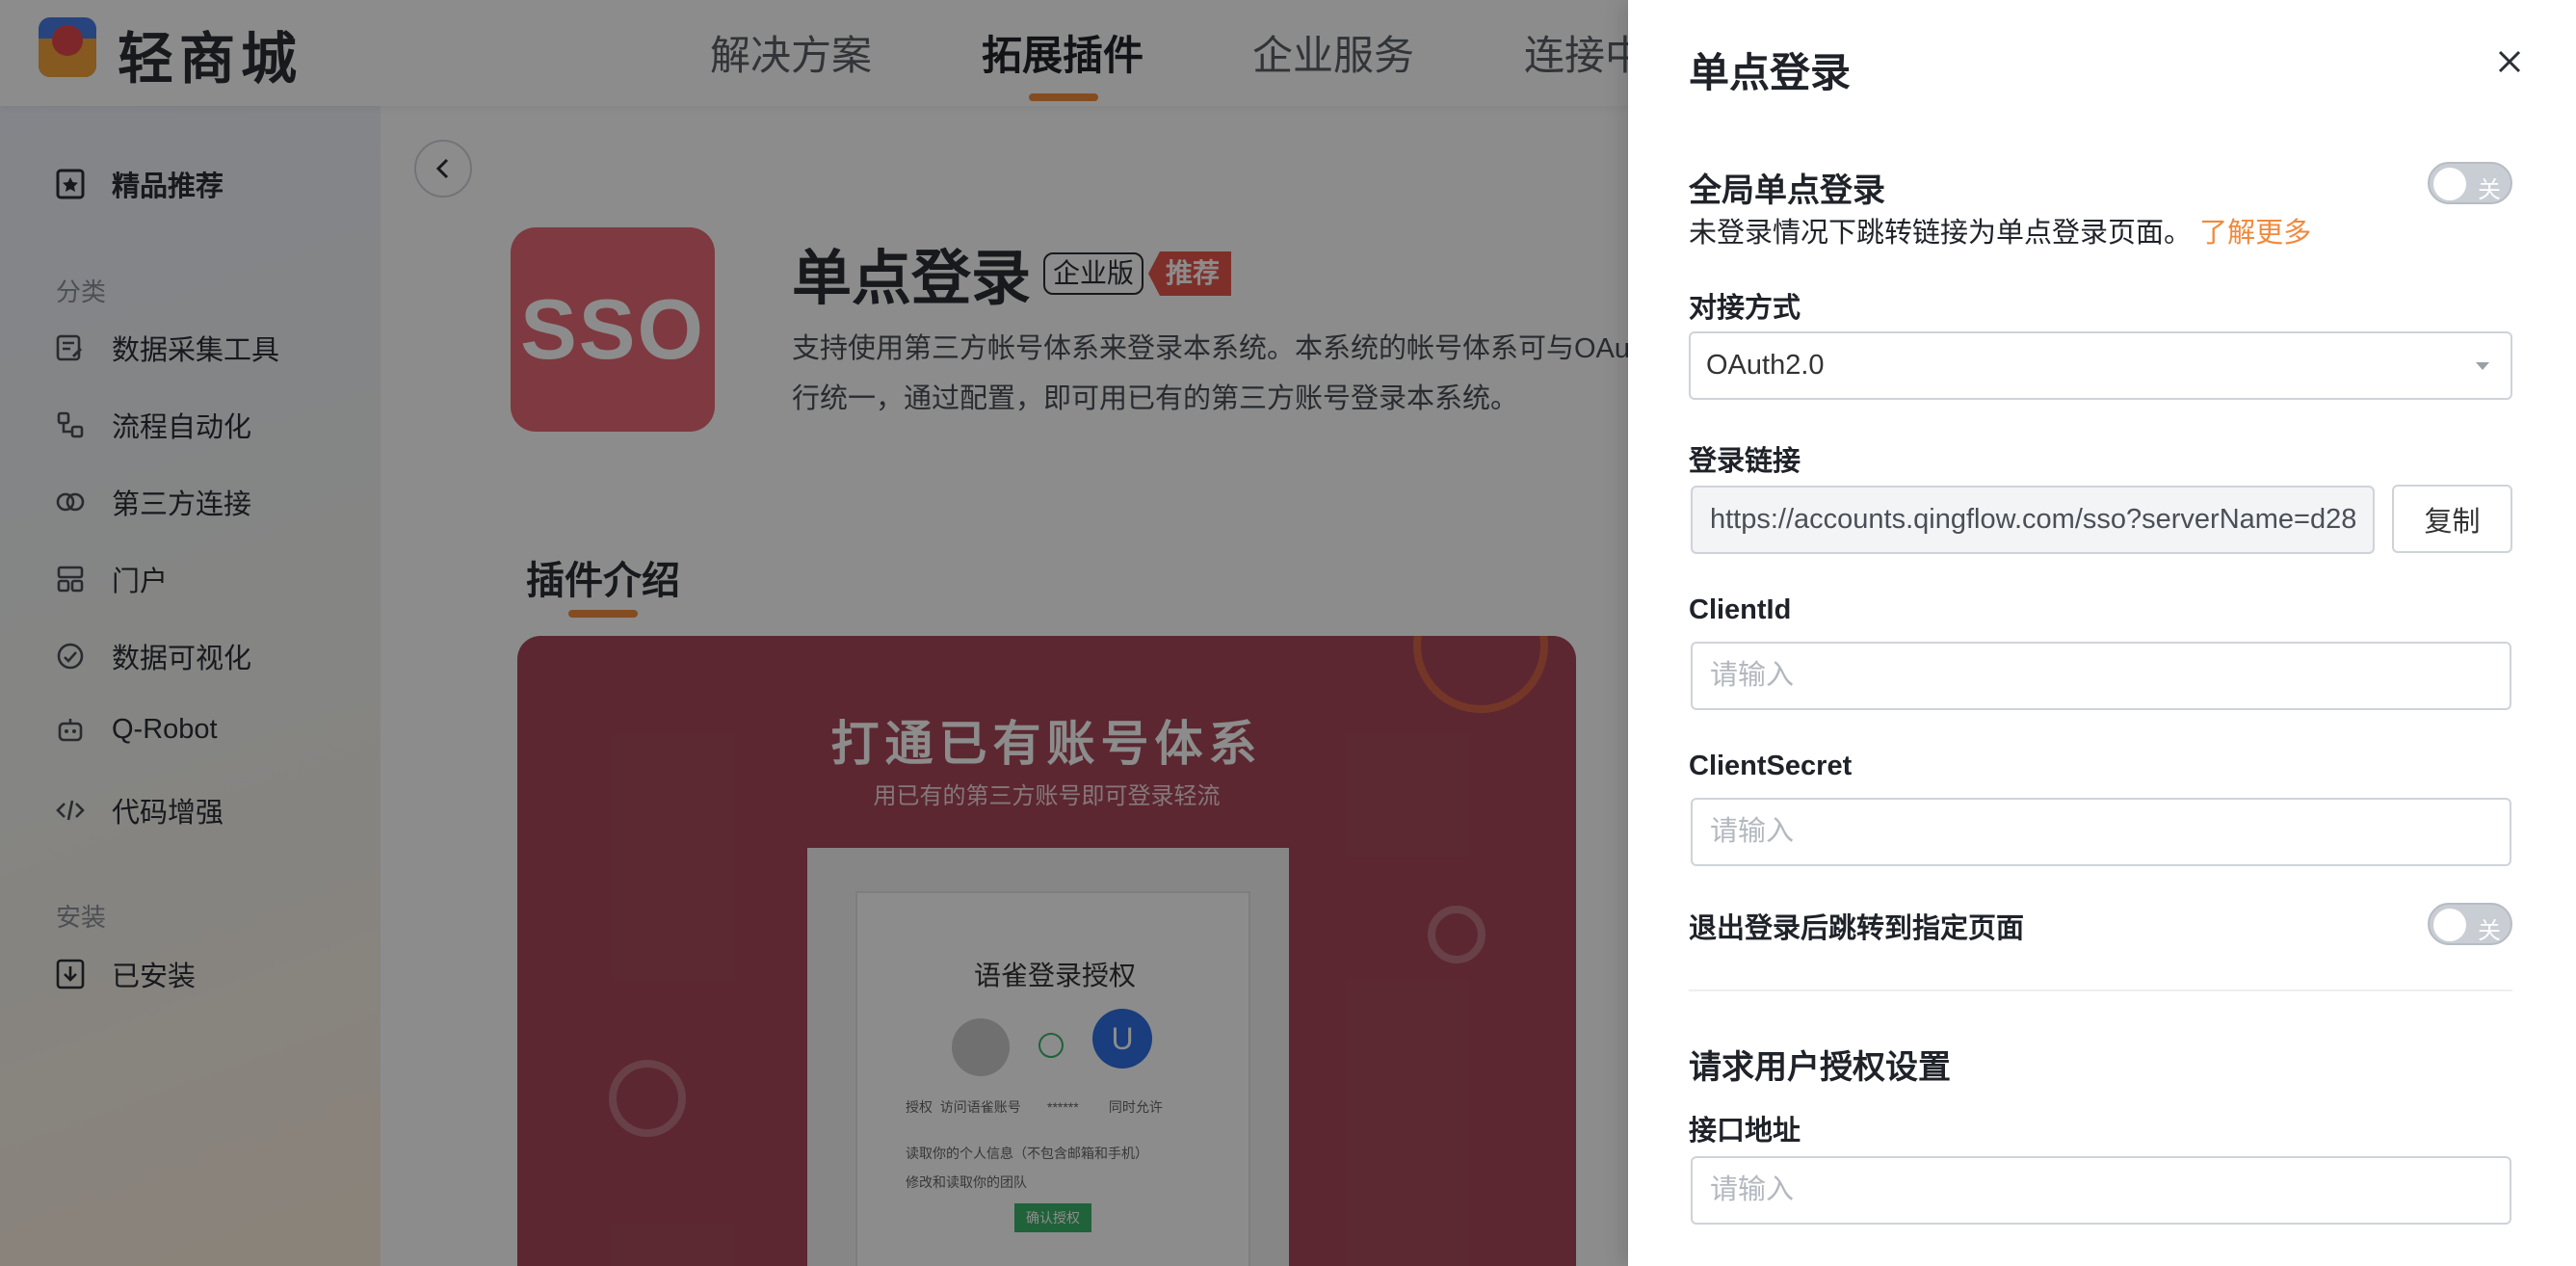 The height and width of the screenshot is (1266, 2576). What do you see at coordinates (2452, 519) in the screenshot?
I see `copy-button: 复制` at bounding box center [2452, 519].